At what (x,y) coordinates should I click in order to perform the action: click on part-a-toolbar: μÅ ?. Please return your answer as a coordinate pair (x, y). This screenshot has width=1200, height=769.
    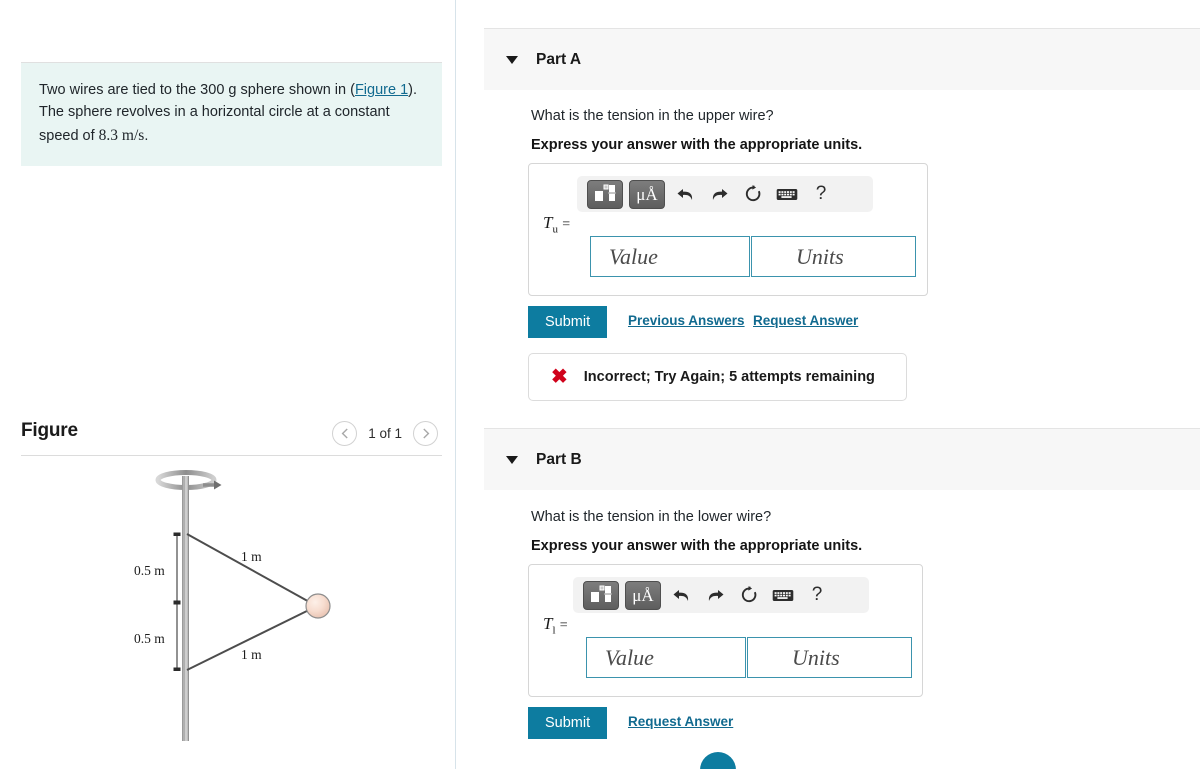
    Looking at the image, I should click on (725, 194).